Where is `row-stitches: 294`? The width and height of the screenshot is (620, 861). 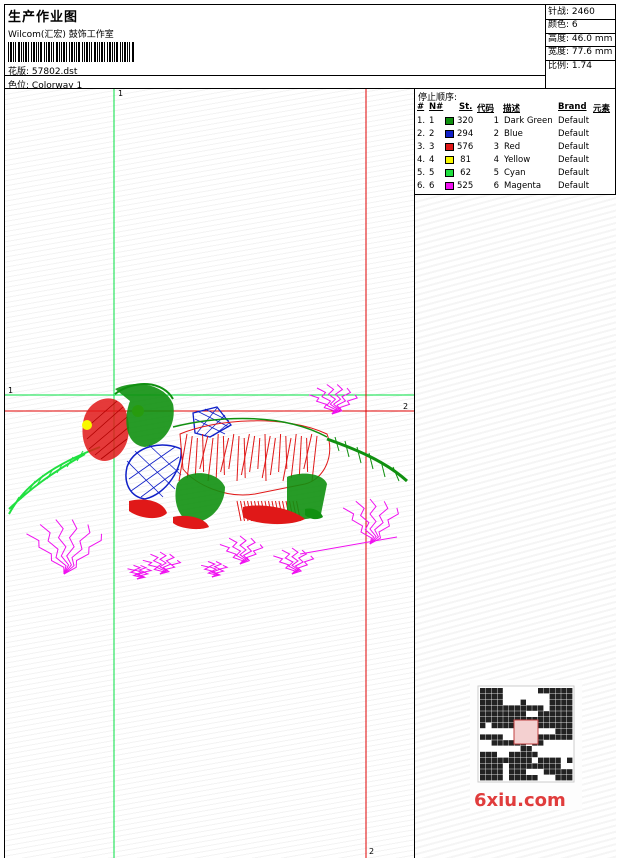
row-stitches: 294 is located at coordinates (465, 134).